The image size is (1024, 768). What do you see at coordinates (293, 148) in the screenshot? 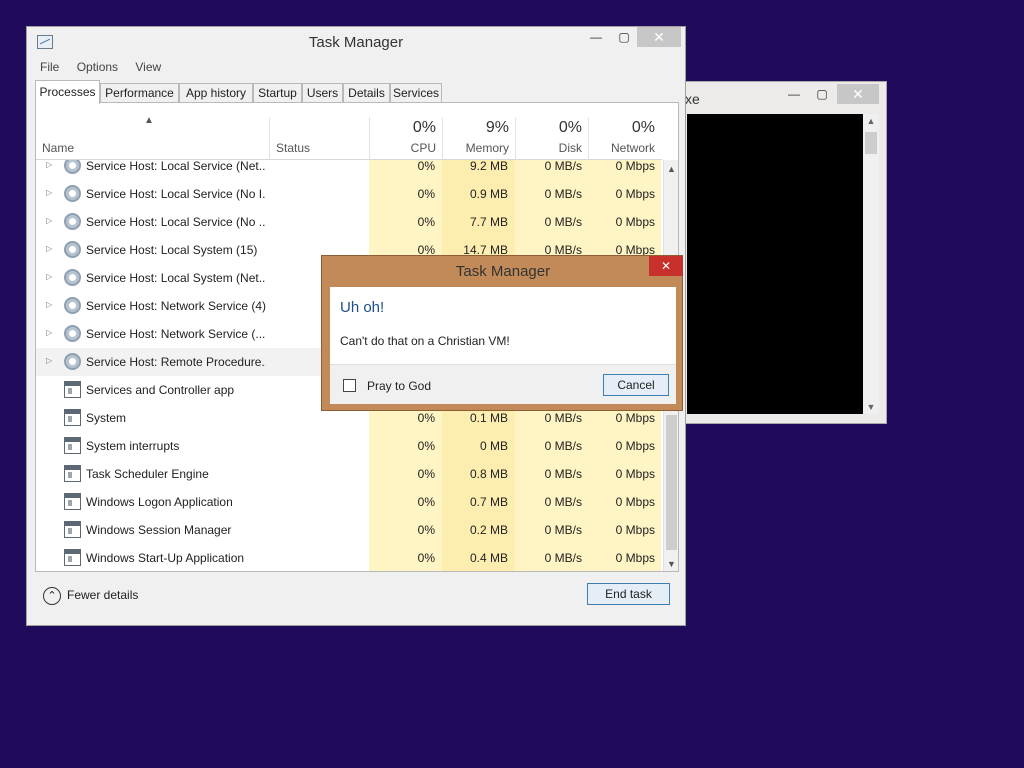
I see `column-status: Status` at bounding box center [293, 148].